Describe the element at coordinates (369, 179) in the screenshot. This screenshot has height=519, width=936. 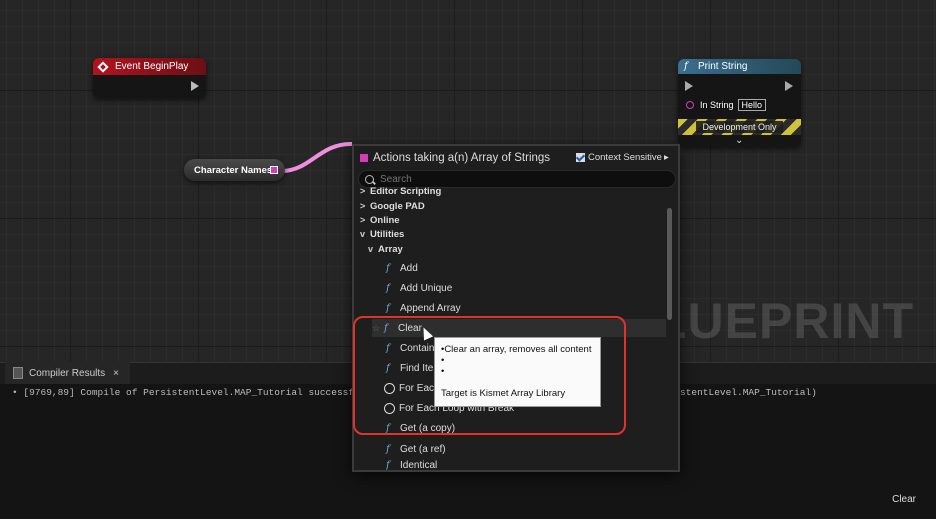
I see `search-icon` at that location.